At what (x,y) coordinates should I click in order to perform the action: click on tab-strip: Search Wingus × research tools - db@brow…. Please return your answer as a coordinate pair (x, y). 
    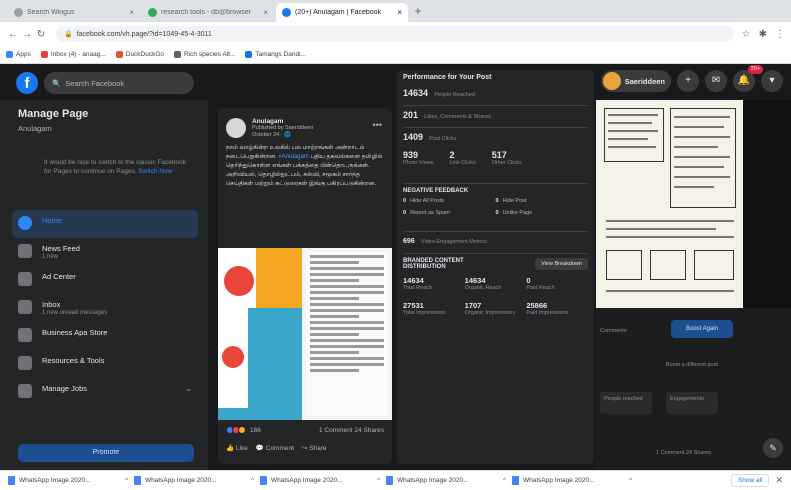
    Looking at the image, I should click on (395, 11).